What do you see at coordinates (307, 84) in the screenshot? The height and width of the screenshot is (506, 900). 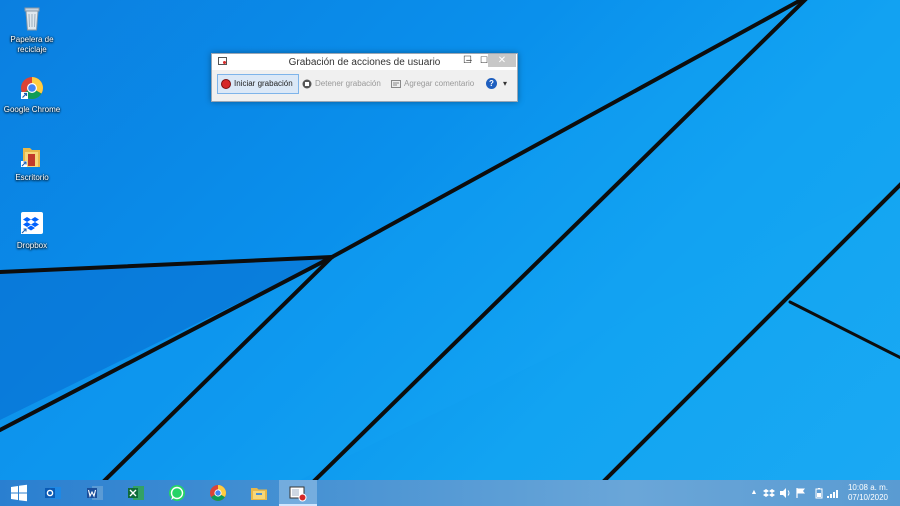 I see `stop-icon` at bounding box center [307, 84].